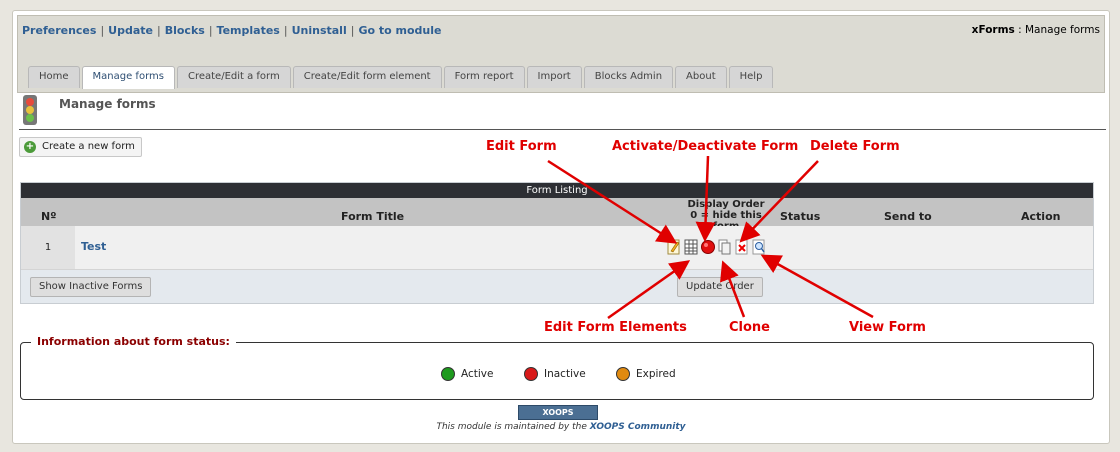 This screenshot has width=1120, height=452. What do you see at coordinates (233, 77) in the screenshot?
I see `tab-create-edit-form: Create/Edit a form` at bounding box center [233, 77].